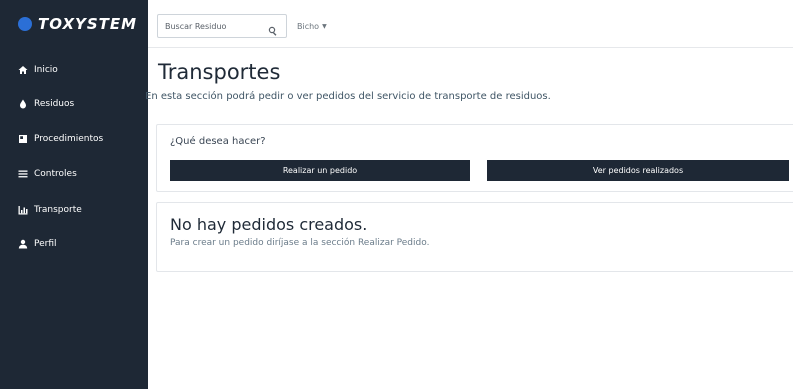 This screenshot has height=389, width=793. What do you see at coordinates (69, 139) in the screenshot?
I see `sidebar-item-label: Procedimientos` at bounding box center [69, 139].